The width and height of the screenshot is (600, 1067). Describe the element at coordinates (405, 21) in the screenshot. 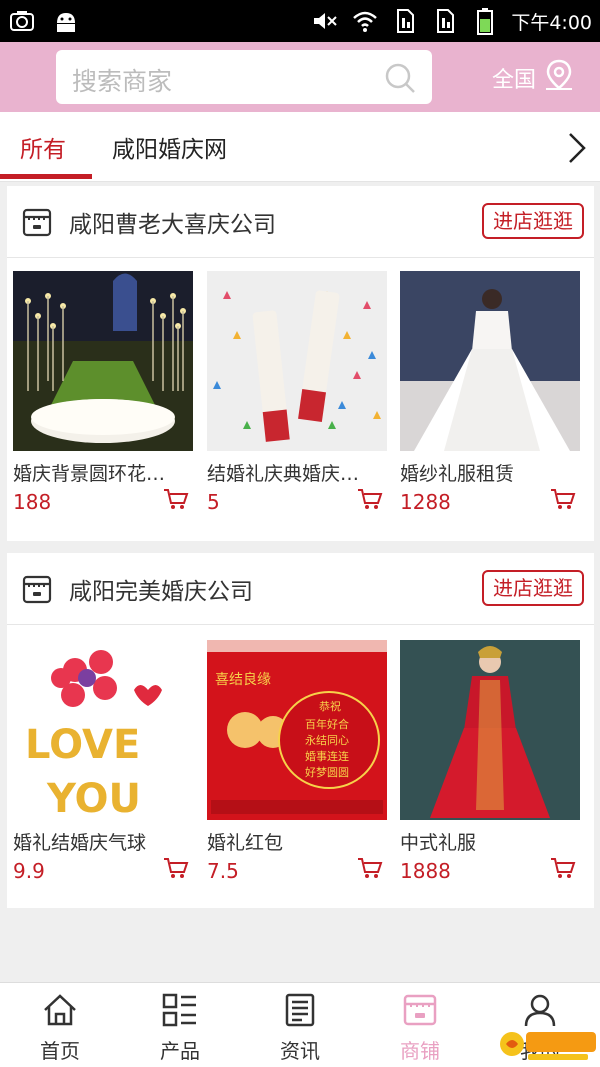

I see `sim1-icon` at that location.